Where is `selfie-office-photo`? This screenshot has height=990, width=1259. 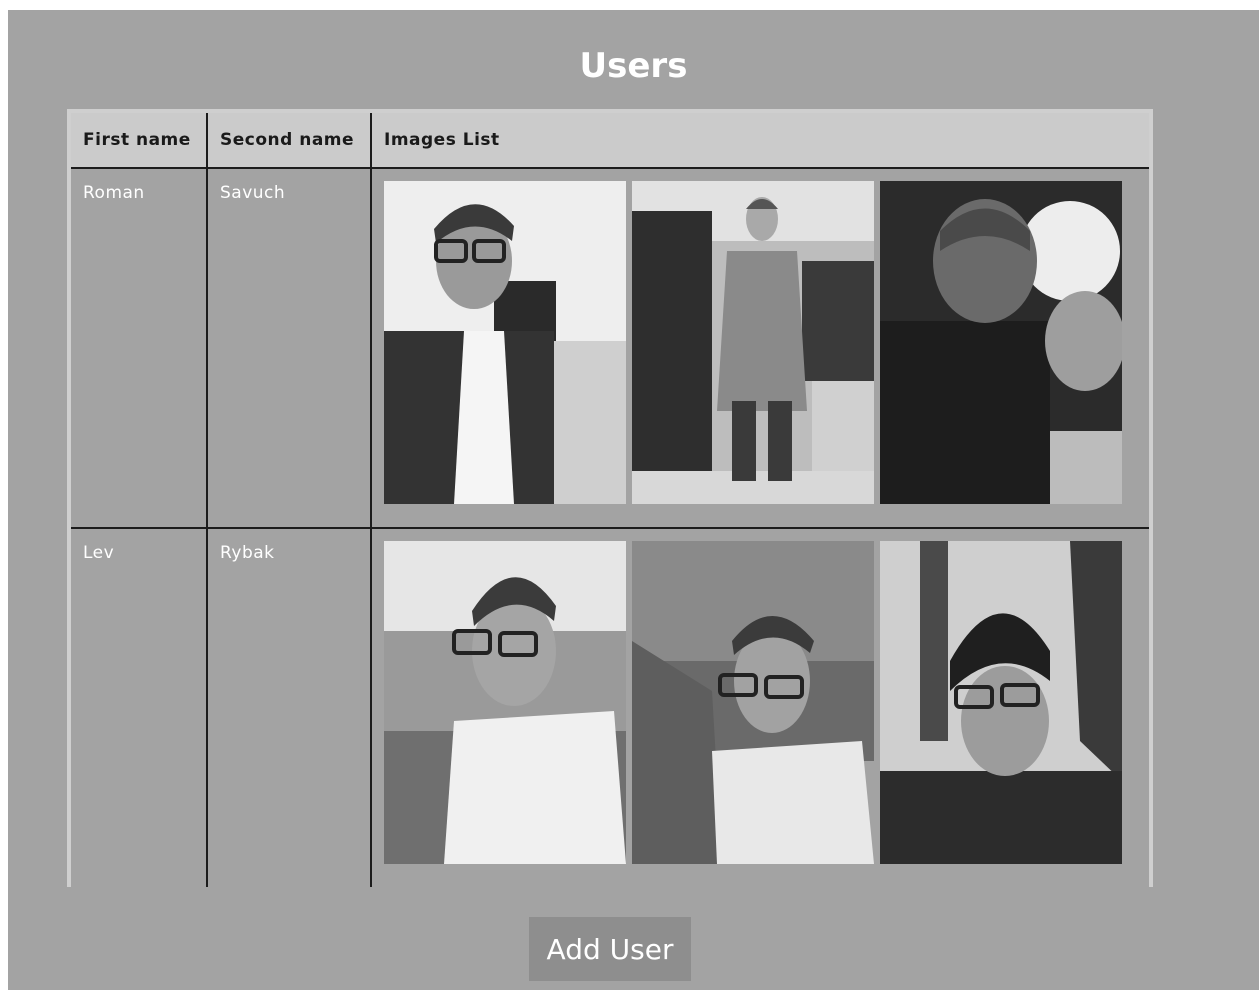
selfie-office-photo is located at coordinates (505, 342).